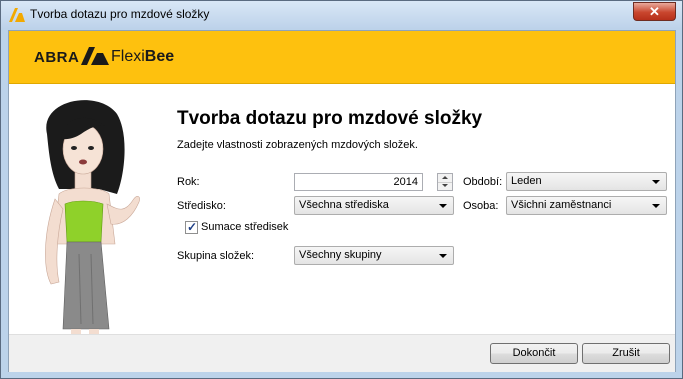  I want to click on stredisko-value: Všechna střediska, so click(344, 205).